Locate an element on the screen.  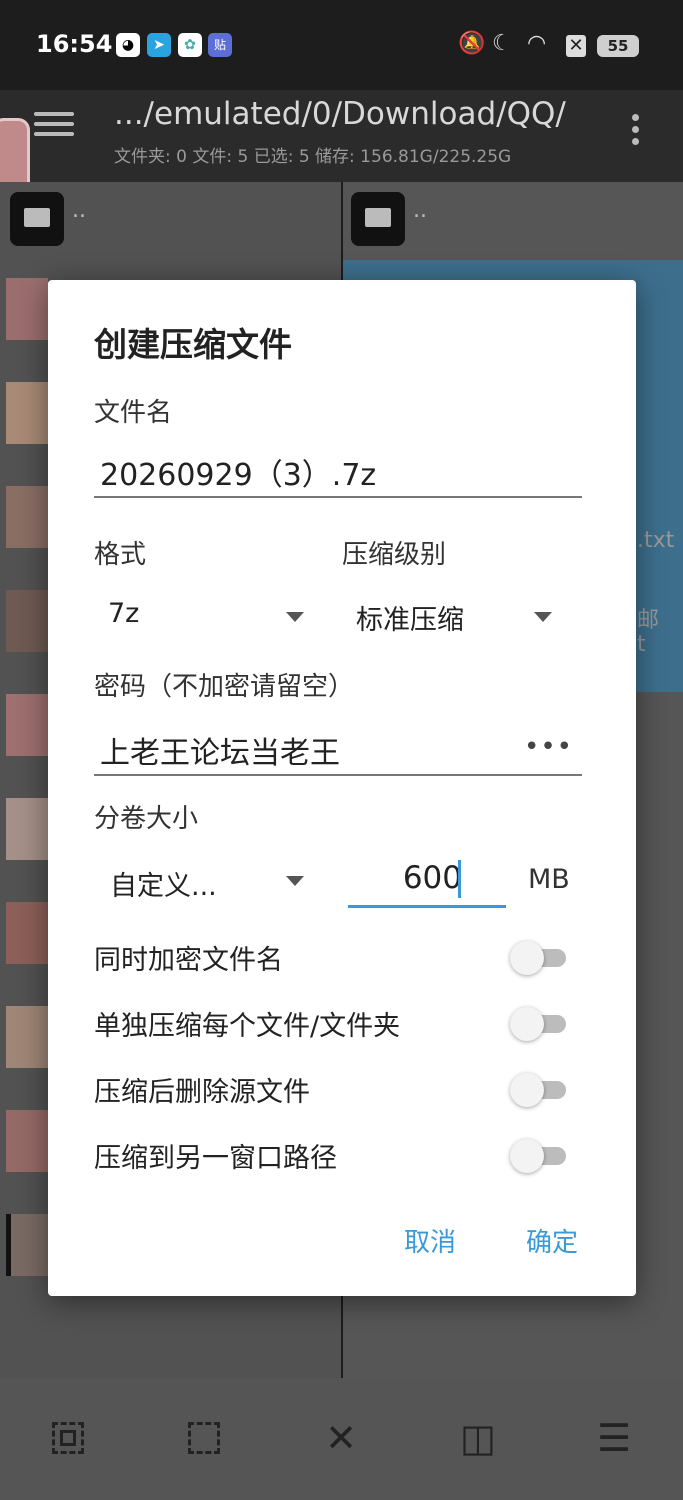
split-view-icon: ◫ is located at coordinates (478, 1438).